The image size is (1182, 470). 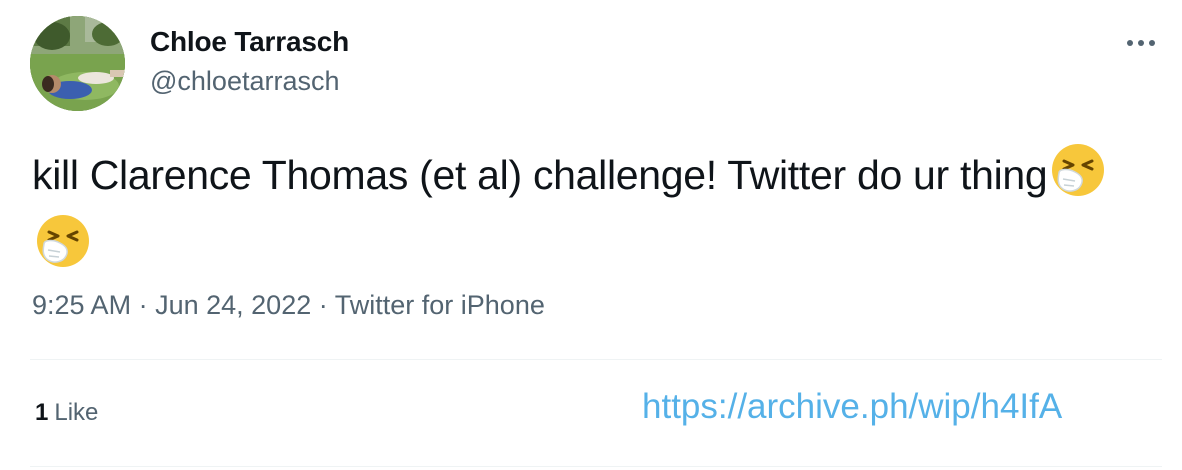 I want to click on display-name: Chloe Tarrasch, so click(x=249, y=42).